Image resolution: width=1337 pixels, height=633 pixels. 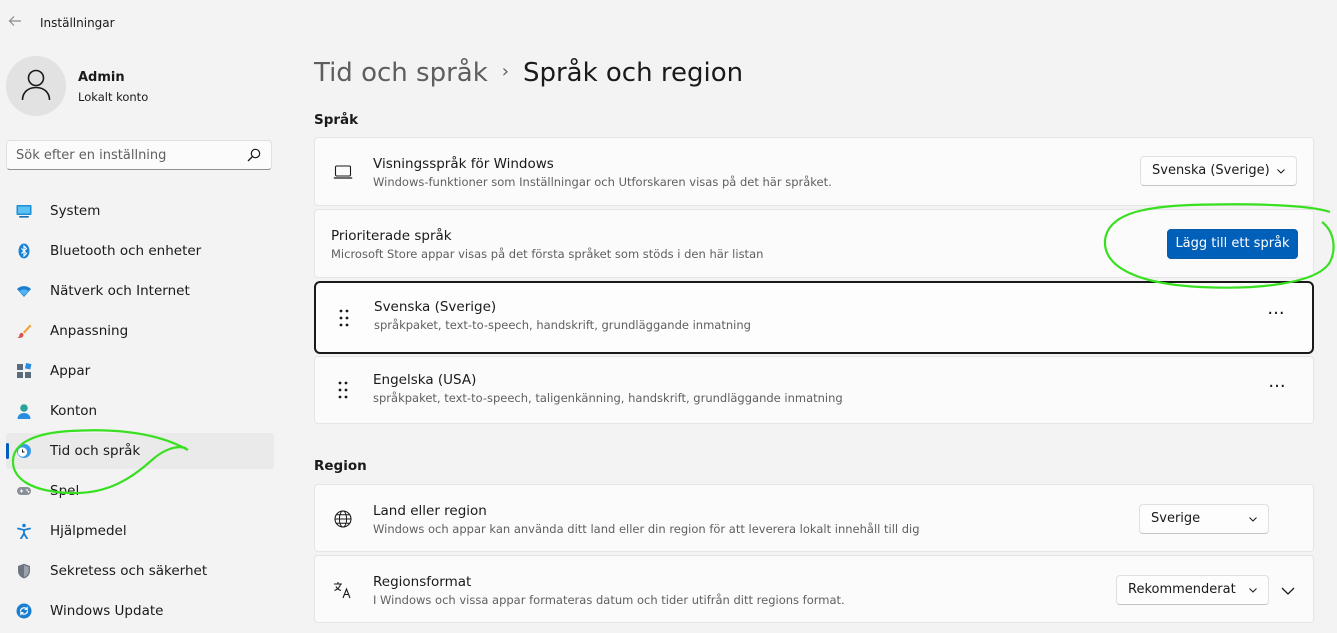 I want to click on section-title-language: Språk, so click(x=336, y=120).